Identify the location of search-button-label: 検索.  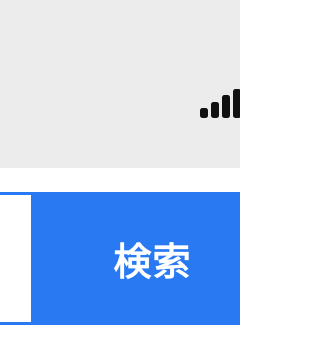
(152, 262).